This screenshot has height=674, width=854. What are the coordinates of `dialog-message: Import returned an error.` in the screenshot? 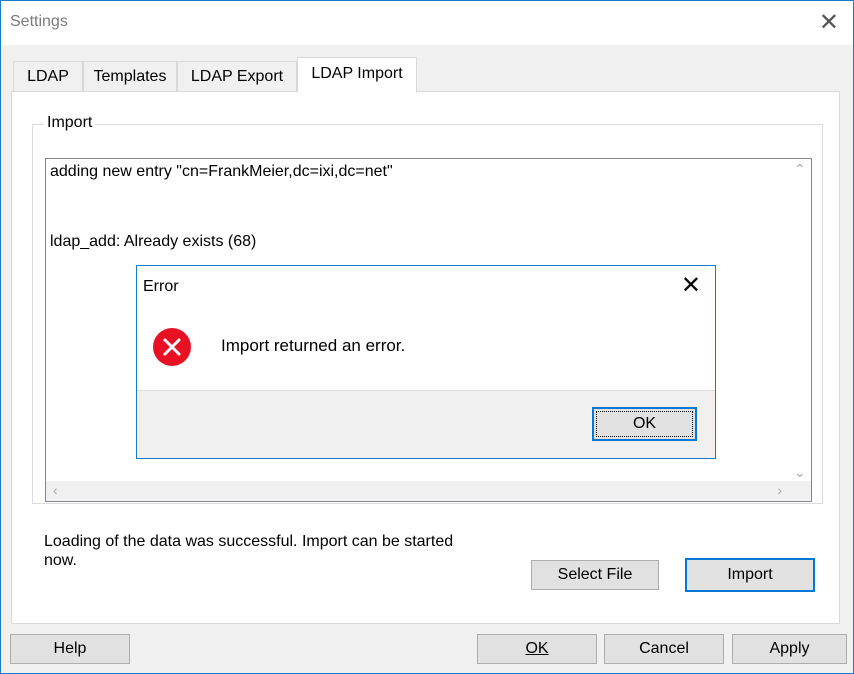 It's located at (313, 345).